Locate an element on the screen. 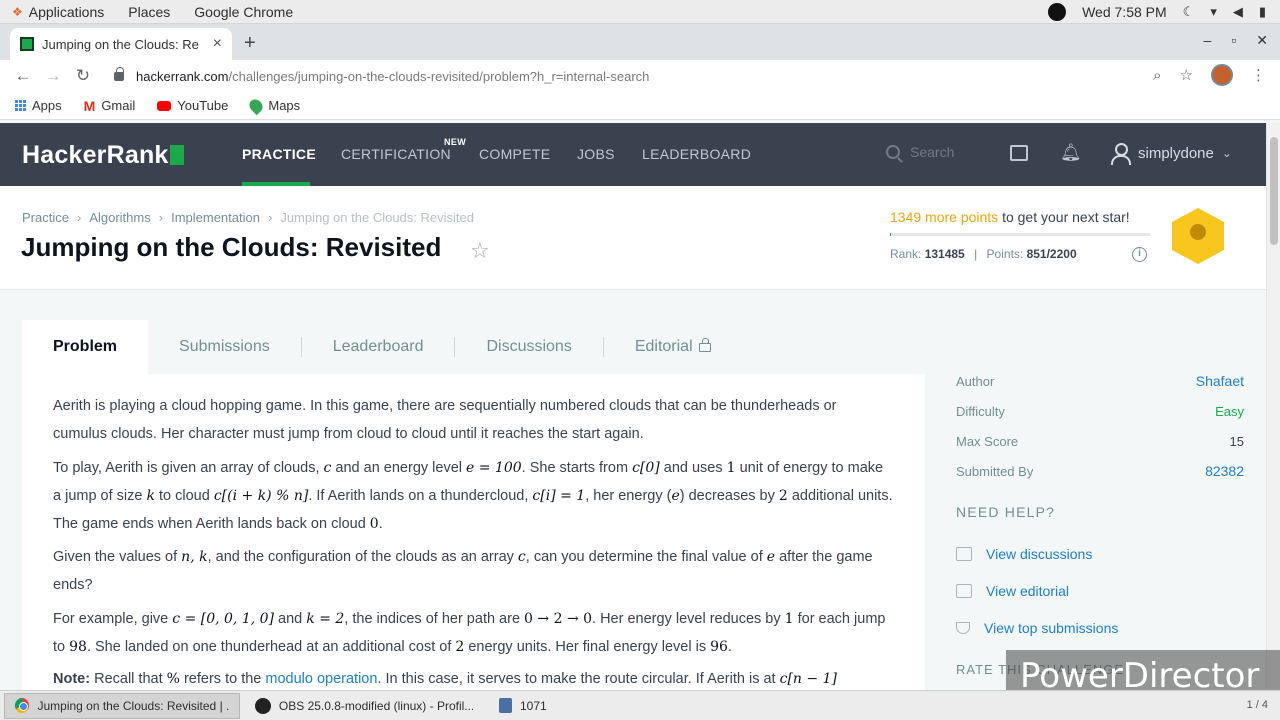  view-top-submissions-link: View top submissions is located at coordinates (1037, 628).